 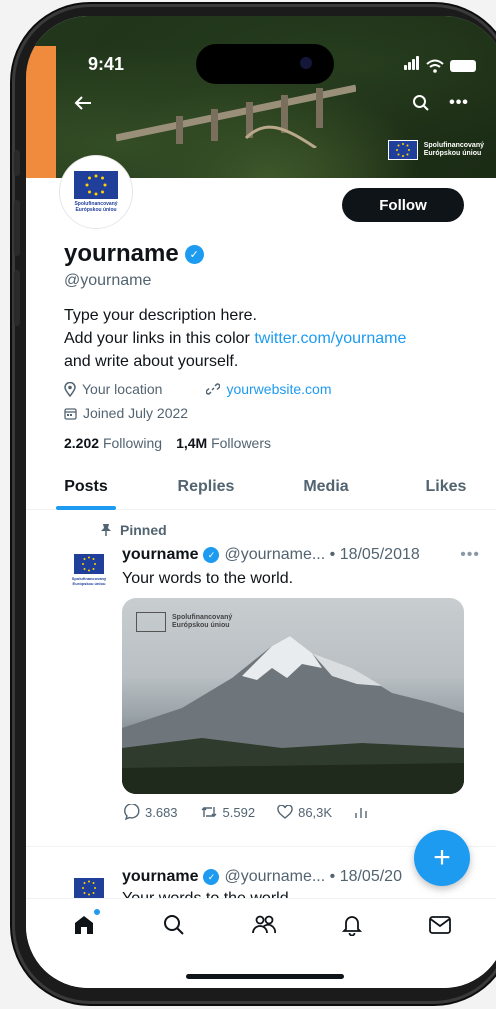 What do you see at coordinates (201, 625) in the screenshot?
I see `media-eu-label-line2: Európskou úniou` at bounding box center [201, 625].